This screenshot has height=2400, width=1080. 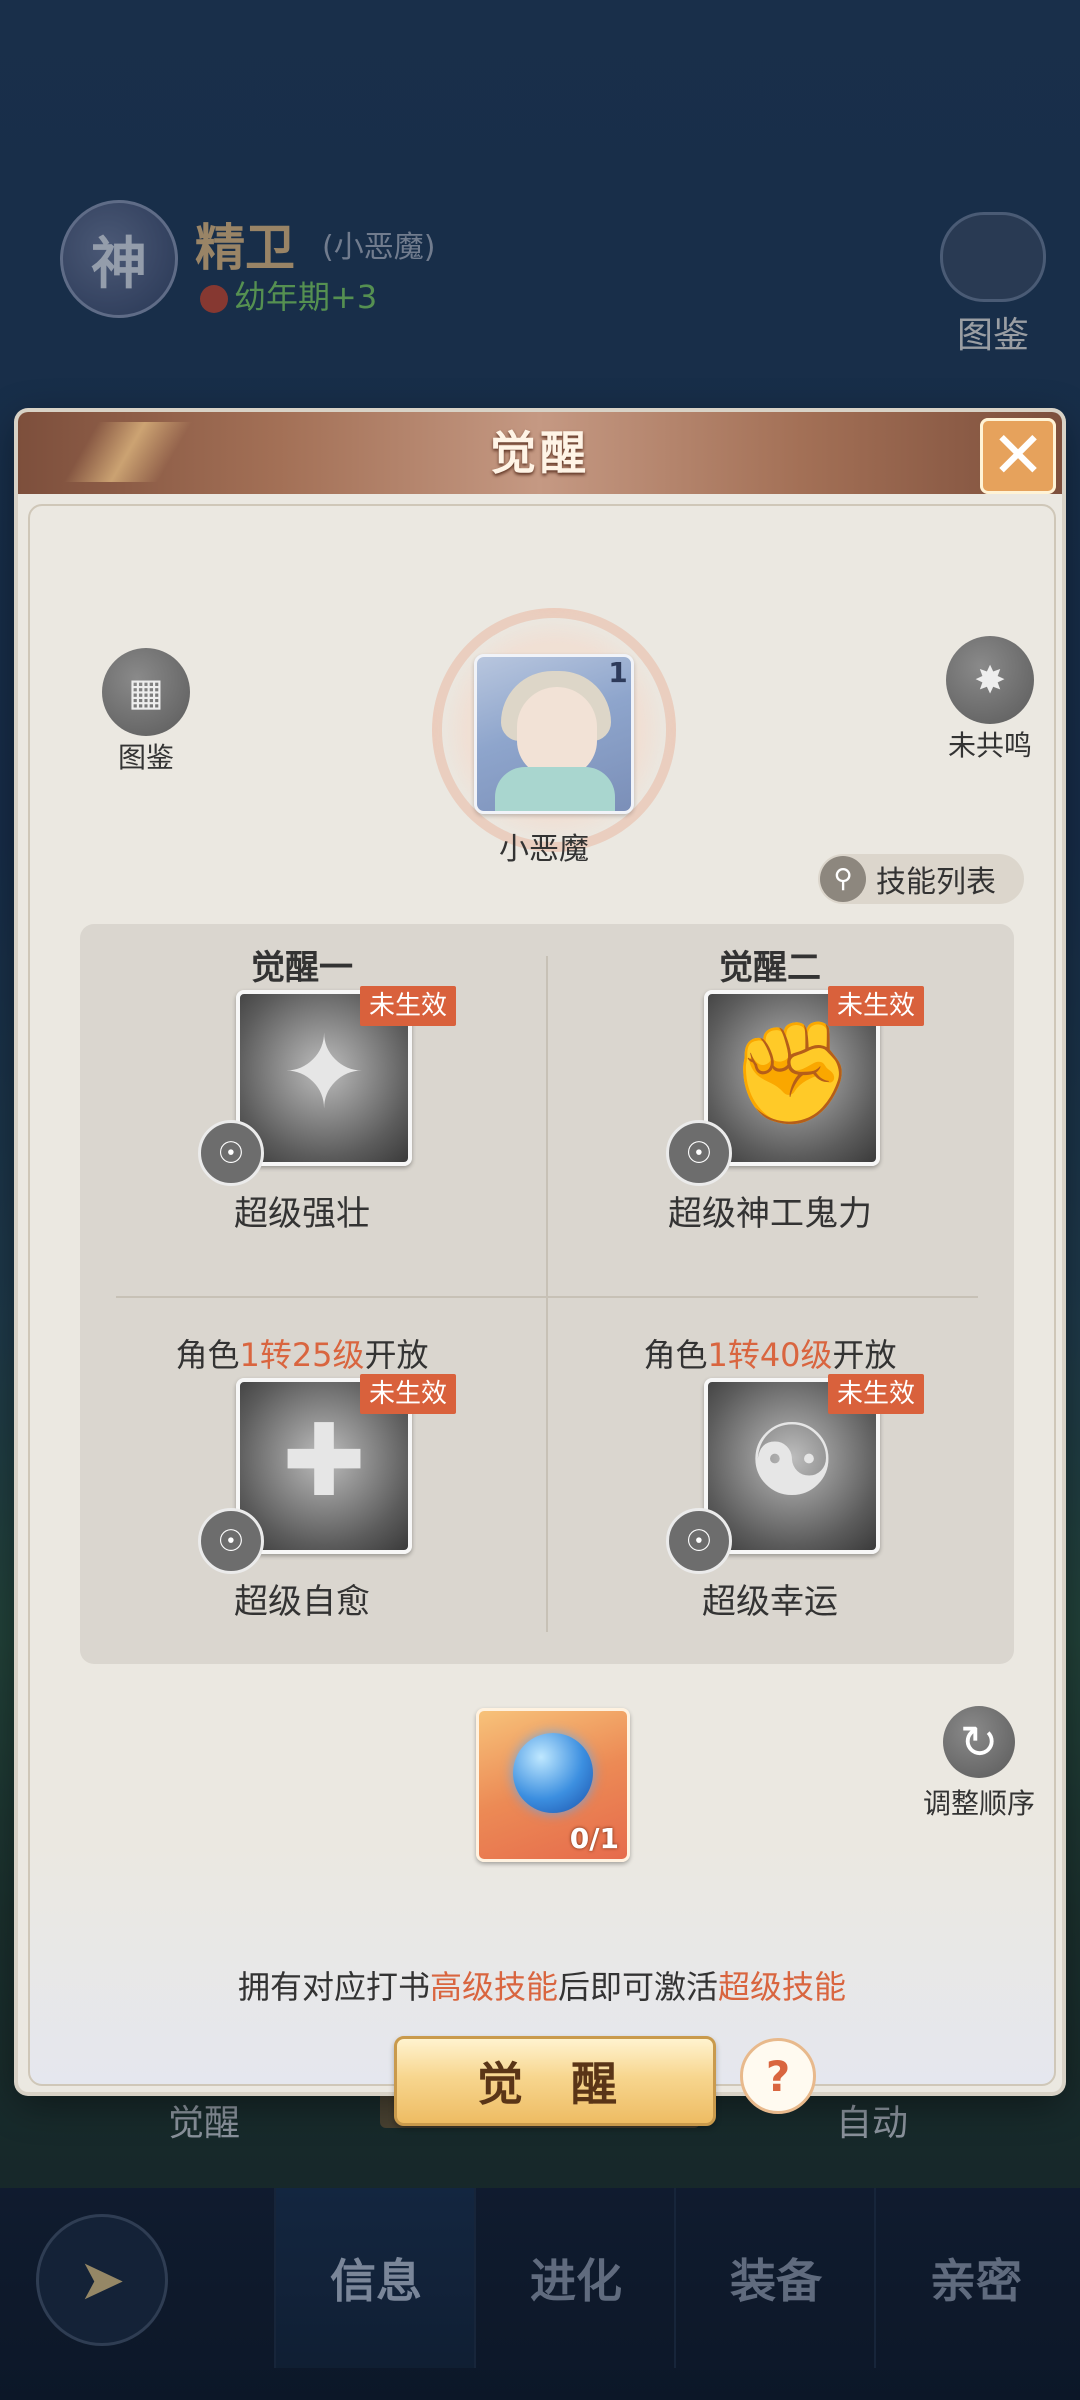 I want to click on skill-glyph: ☯, so click(x=792, y=1460).